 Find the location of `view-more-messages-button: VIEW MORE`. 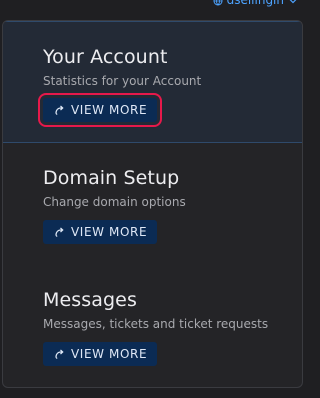

view-more-messages-button: VIEW MORE is located at coordinates (100, 354).